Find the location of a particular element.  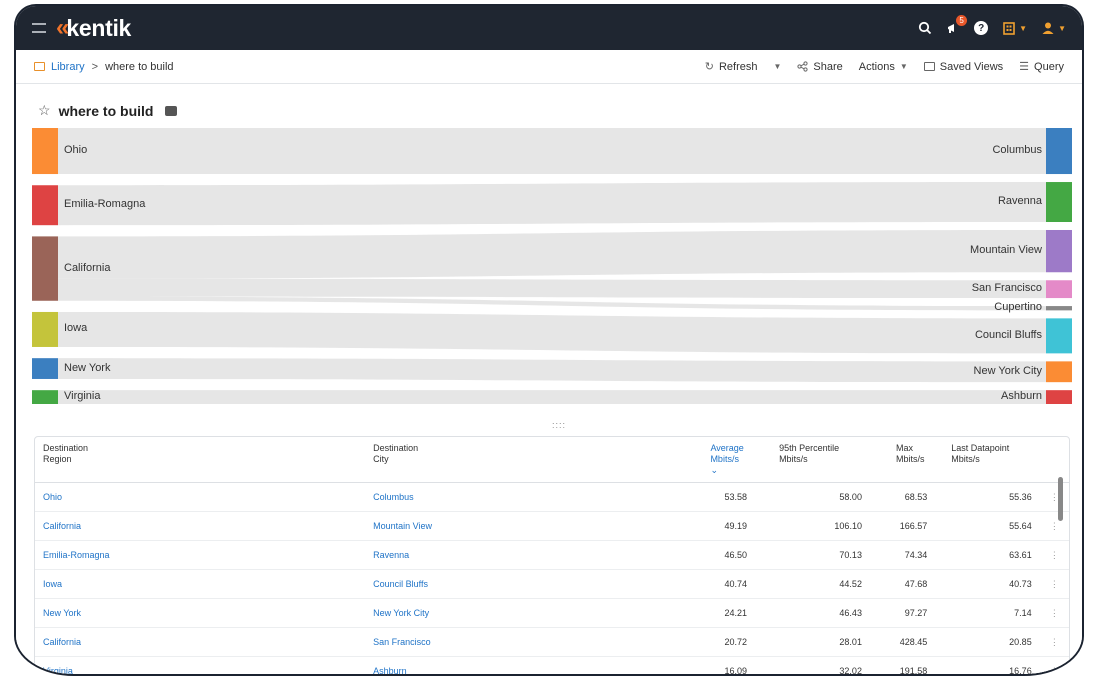

cell-destination-city: Columbus is located at coordinates (522, 497).